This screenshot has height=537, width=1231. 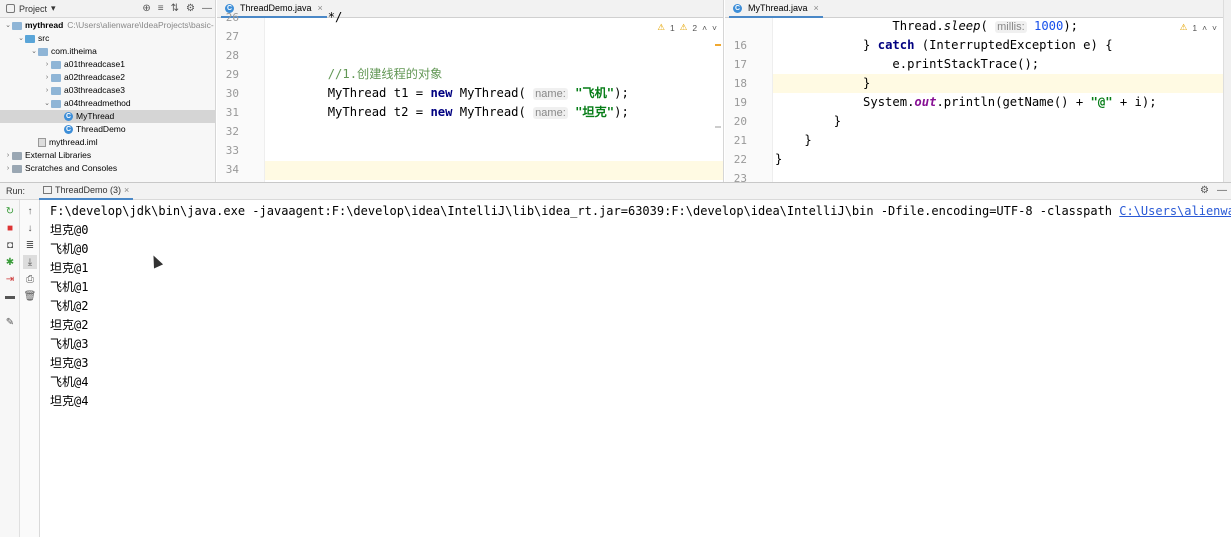 I want to click on code-line: //1.创建线程的对象, so click(x=356, y=74).